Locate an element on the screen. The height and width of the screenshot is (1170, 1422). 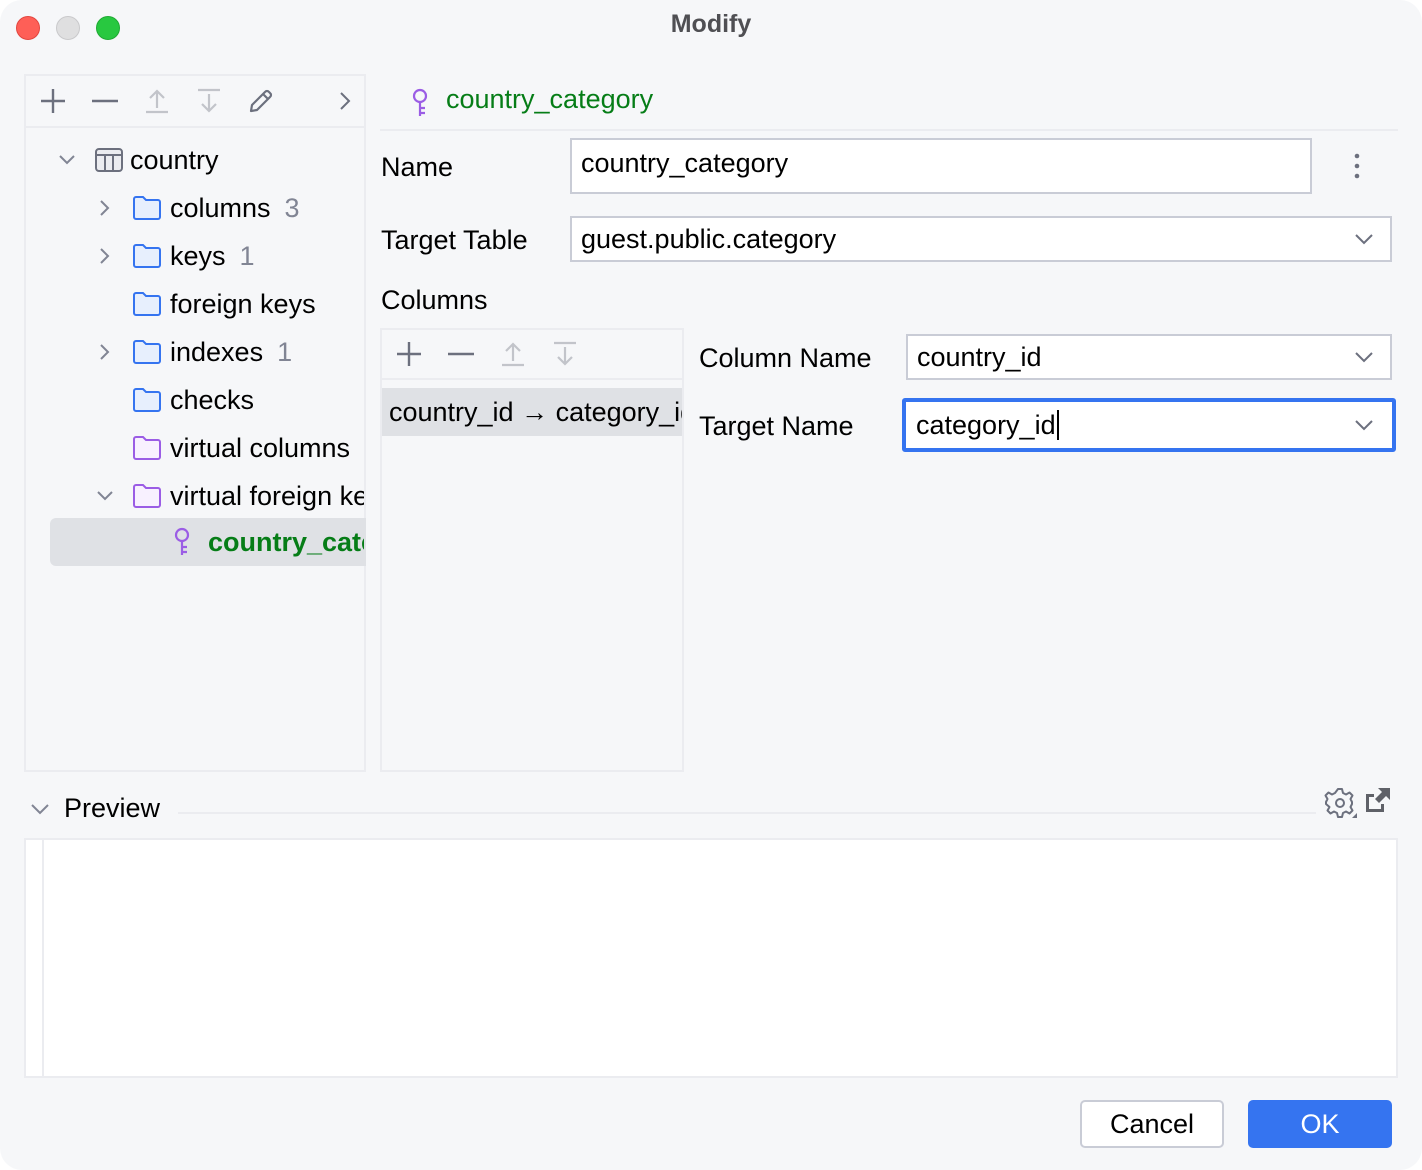
tree-item-keys: keys 1 is located at coordinates (174, 256).